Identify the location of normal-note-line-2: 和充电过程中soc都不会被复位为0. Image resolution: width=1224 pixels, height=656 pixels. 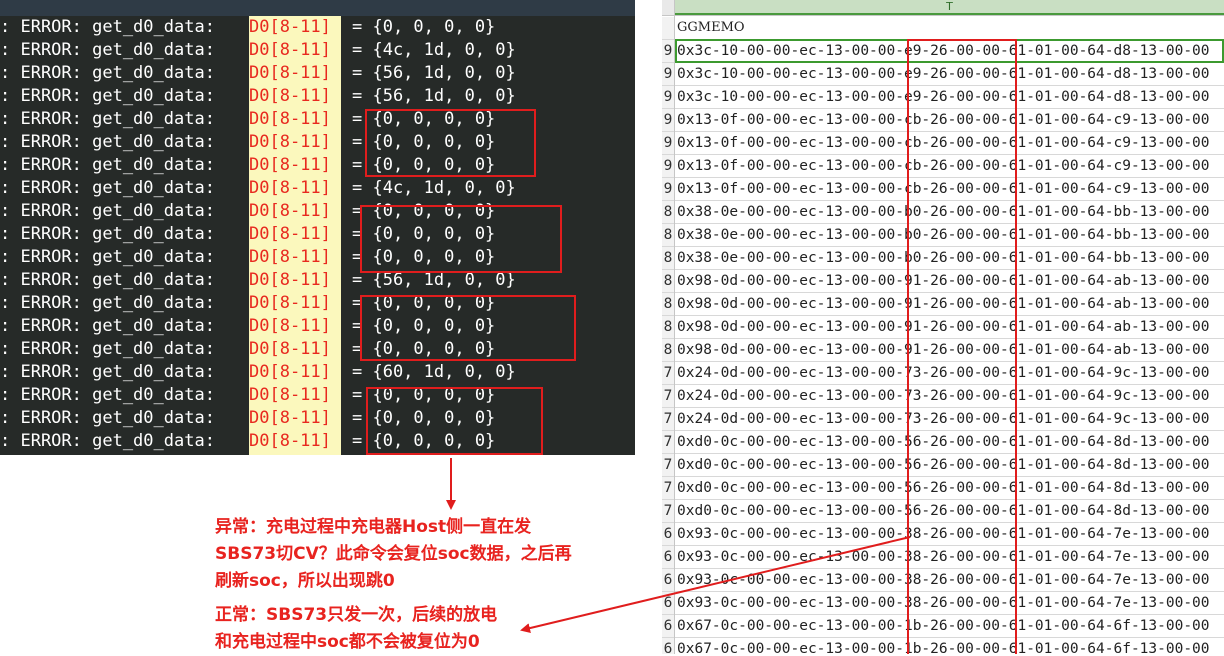
(347, 642).